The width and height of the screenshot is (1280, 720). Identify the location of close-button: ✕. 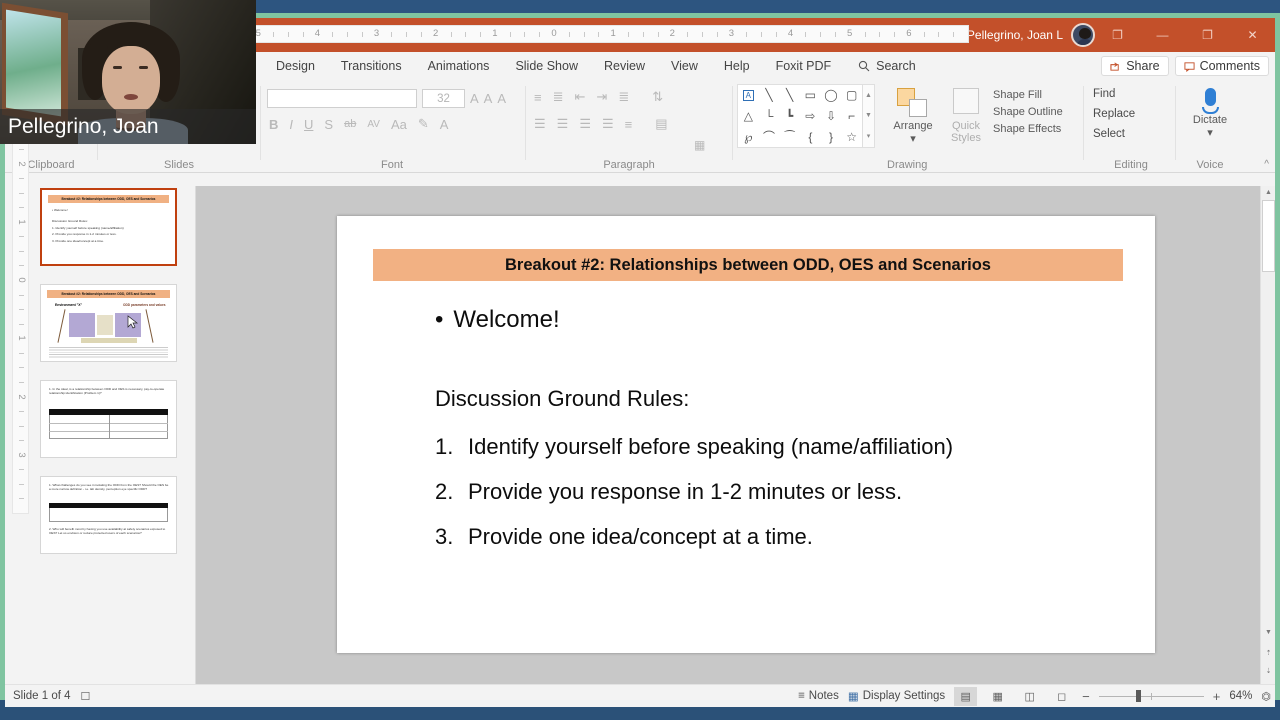
(1252, 35).